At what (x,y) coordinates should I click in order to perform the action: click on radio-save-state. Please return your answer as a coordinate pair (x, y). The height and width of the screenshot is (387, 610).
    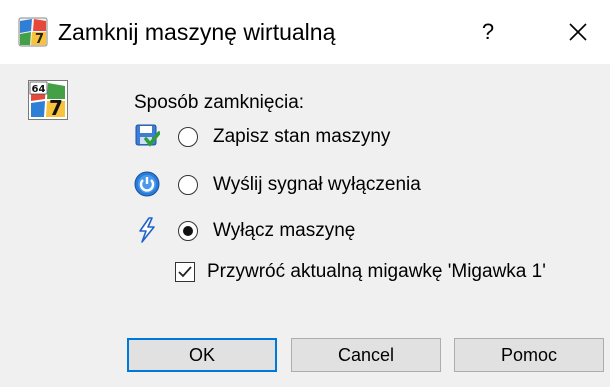
    Looking at the image, I should click on (188, 137).